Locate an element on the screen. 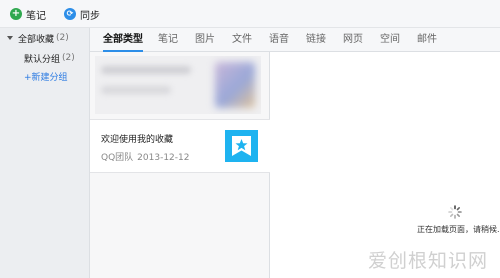  bookmark-star-icon is located at coordinates (241, 146).